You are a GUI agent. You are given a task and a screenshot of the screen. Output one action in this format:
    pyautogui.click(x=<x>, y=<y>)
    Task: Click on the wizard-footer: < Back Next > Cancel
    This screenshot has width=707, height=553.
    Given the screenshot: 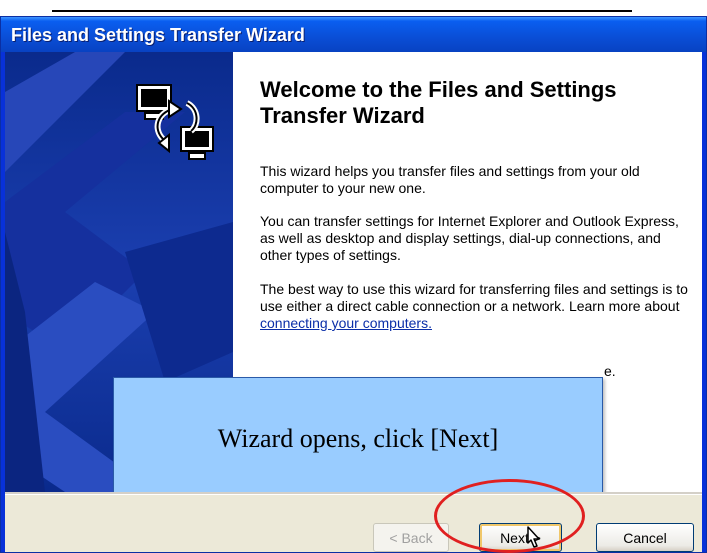 What is the action you would take?
    pyautogui.click(x=353, y=523)
    